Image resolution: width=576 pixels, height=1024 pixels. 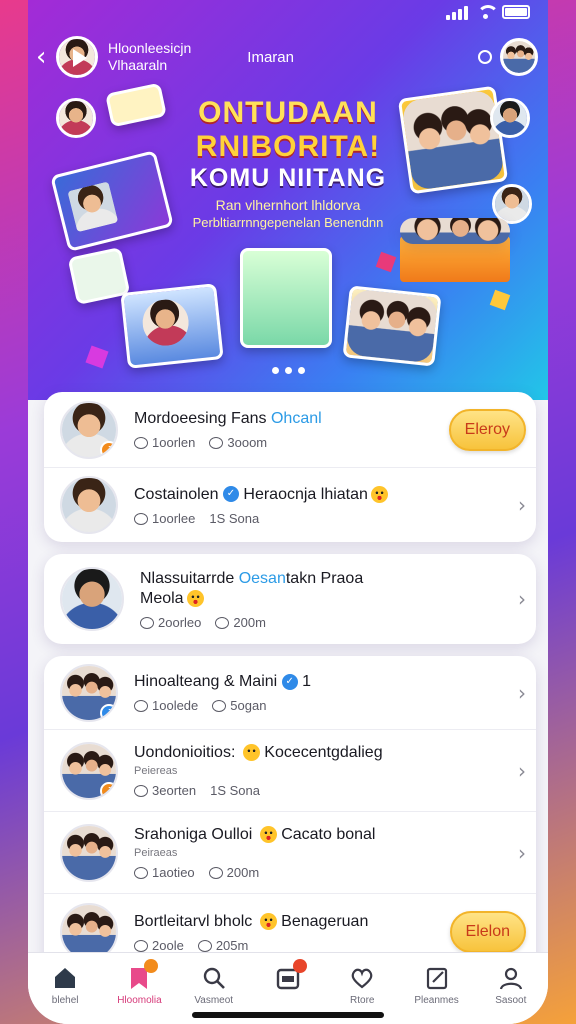 What do you see at coordinates (139, 991) in the screenshot?
I see `tab-bookmarks: Hloomolia` at bounding box center [139, 991].